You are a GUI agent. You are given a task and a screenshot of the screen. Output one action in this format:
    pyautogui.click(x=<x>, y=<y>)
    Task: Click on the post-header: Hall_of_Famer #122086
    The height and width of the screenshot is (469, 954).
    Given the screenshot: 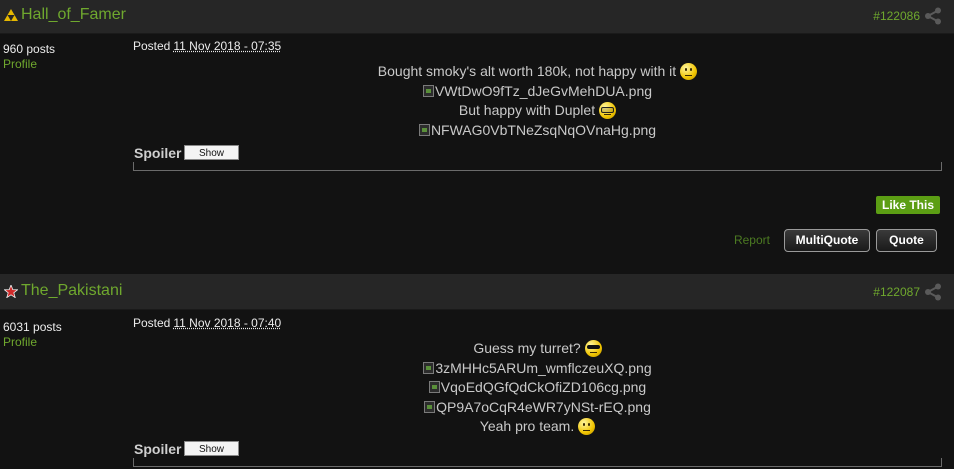 What is the action you would take?
    pyautogui.click(x=477, y=17)
    